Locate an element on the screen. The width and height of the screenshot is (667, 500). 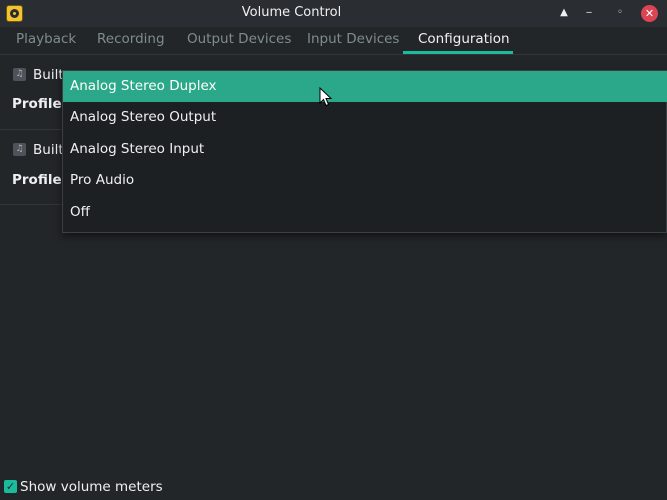
tab-output-devices: Output Devices is located at coordinates (239, 39).